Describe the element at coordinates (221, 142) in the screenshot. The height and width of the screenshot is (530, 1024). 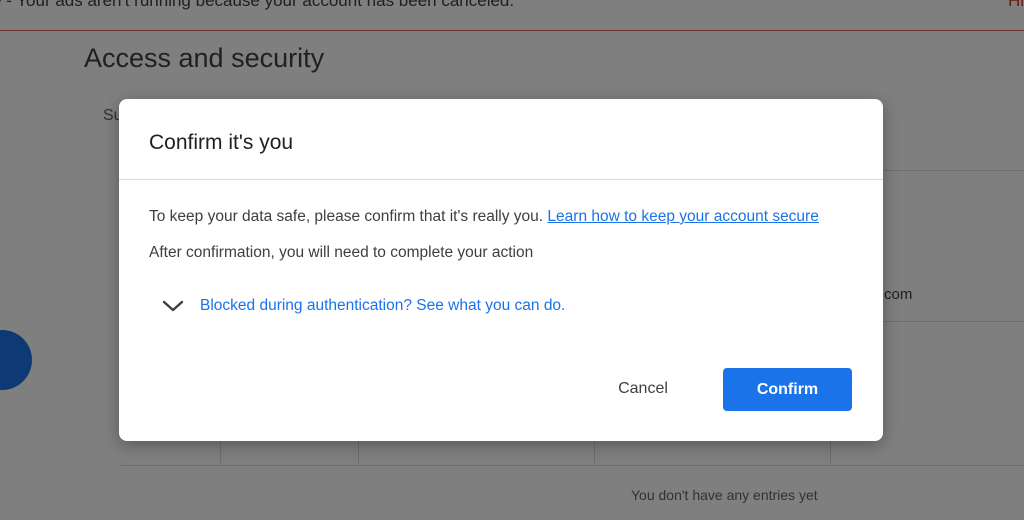
I see `dialog-title: Confirm it's you` at that location.